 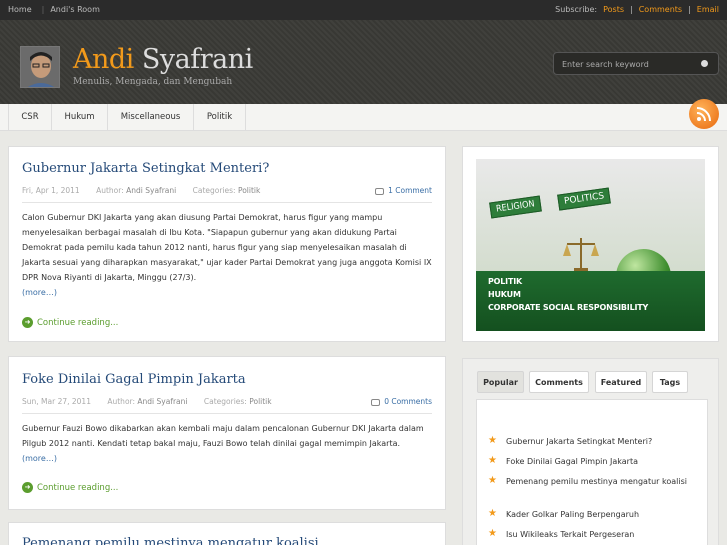 I want to click on list-item-link: Isu Wikileaks Terkait Pergeseran, so click(x=593, y=534).